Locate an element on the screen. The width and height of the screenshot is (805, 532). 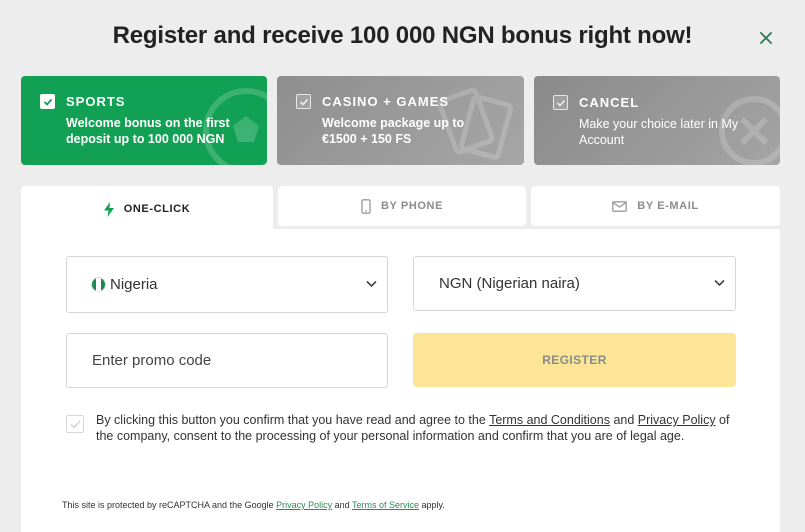
currency-value: NGN (Nigerian naira) is located at coordinates (509, 283).